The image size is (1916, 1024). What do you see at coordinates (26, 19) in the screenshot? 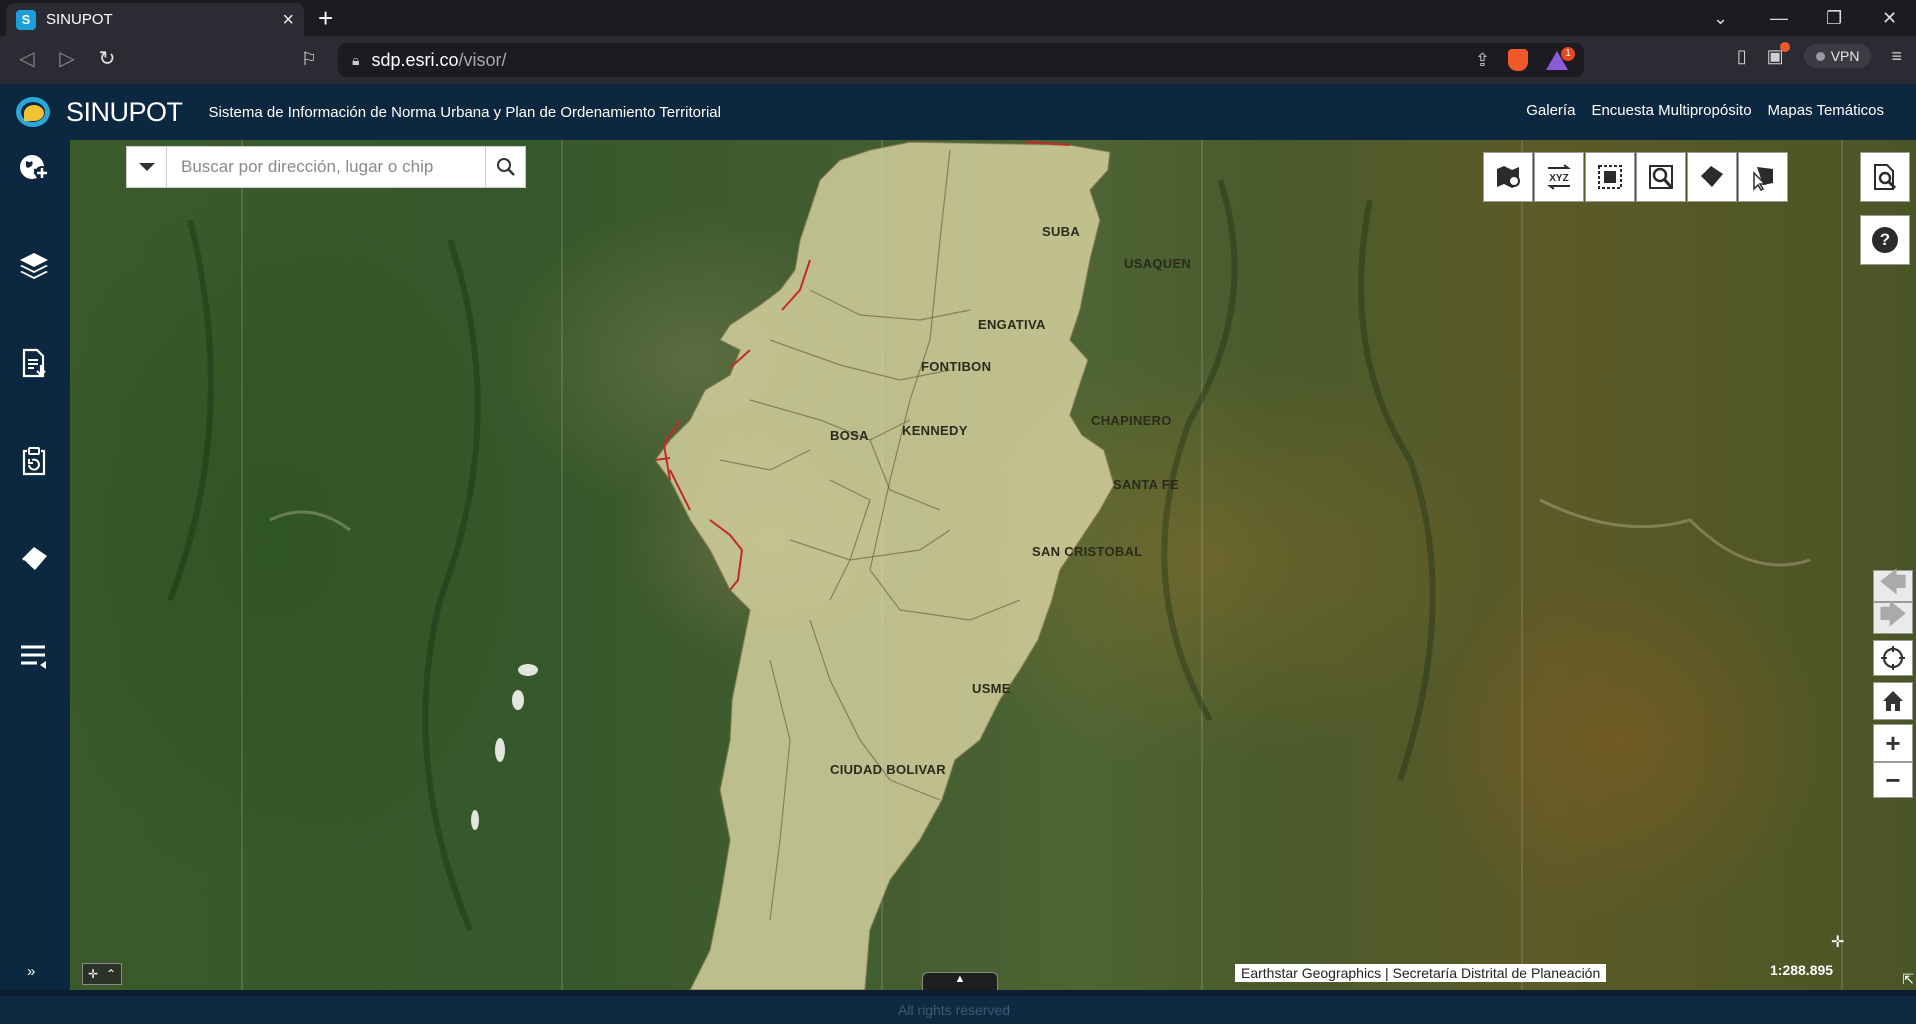
I see `sinupot-favicon-icon: S` at bounding box center [26, 19].